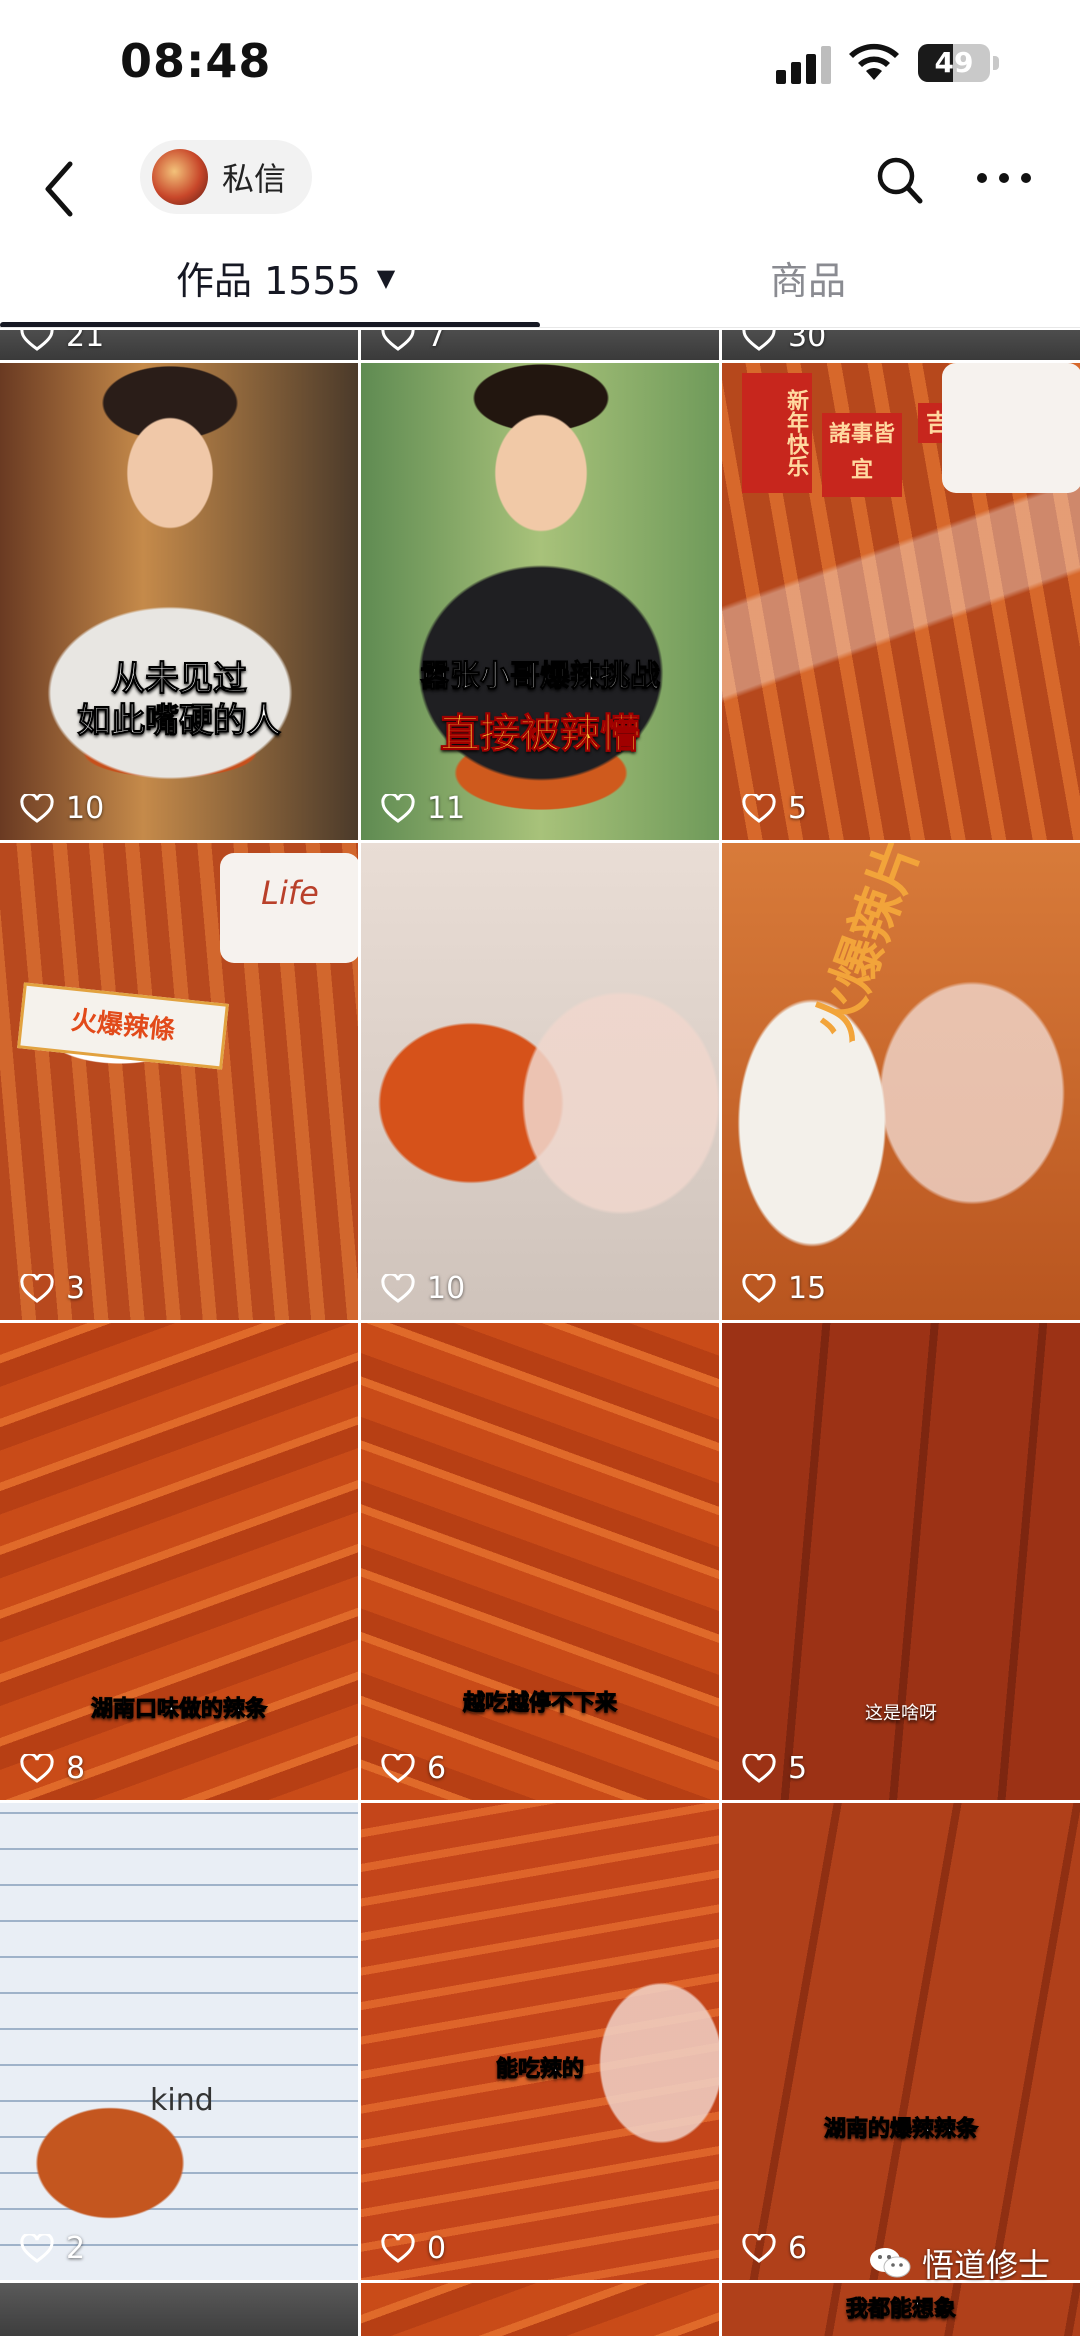 This screenshot has width=1080, height=2336. I want to click on caret-down-icon: ▼, so click(386, 277).